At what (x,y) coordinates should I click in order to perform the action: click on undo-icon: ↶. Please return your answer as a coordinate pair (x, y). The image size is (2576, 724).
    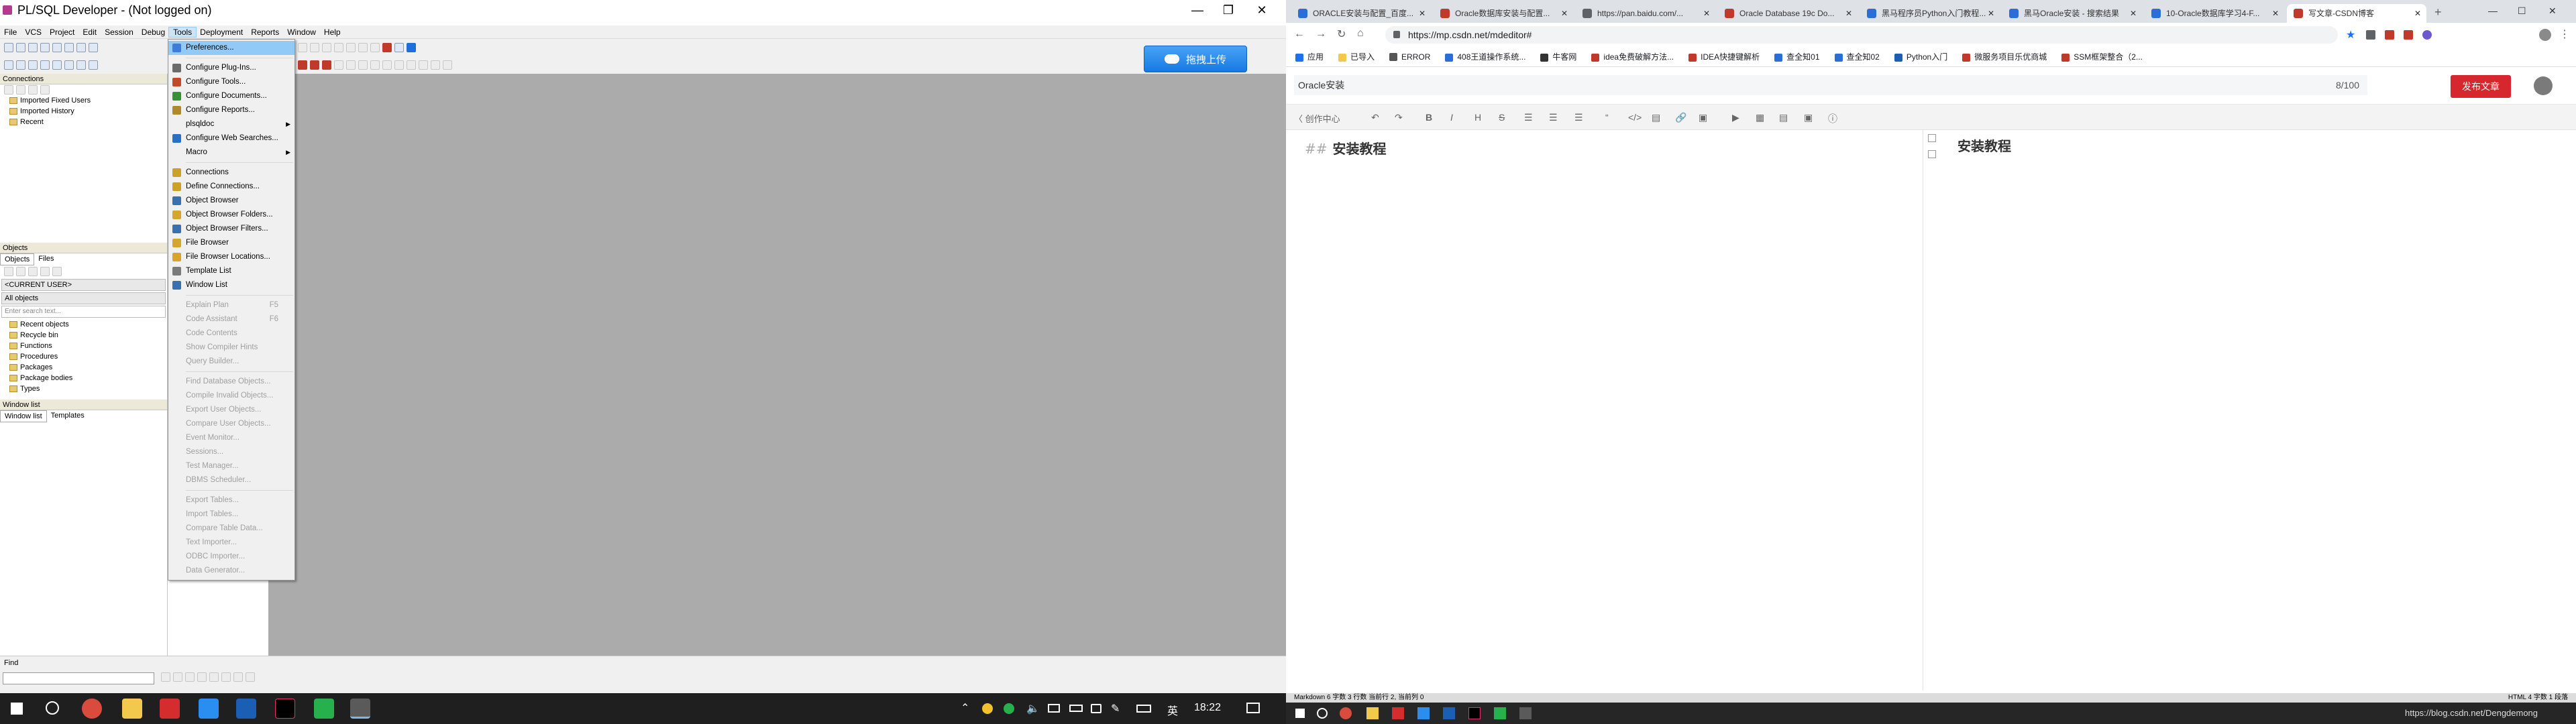
    Looking at the image, I should click on (1375, 118).